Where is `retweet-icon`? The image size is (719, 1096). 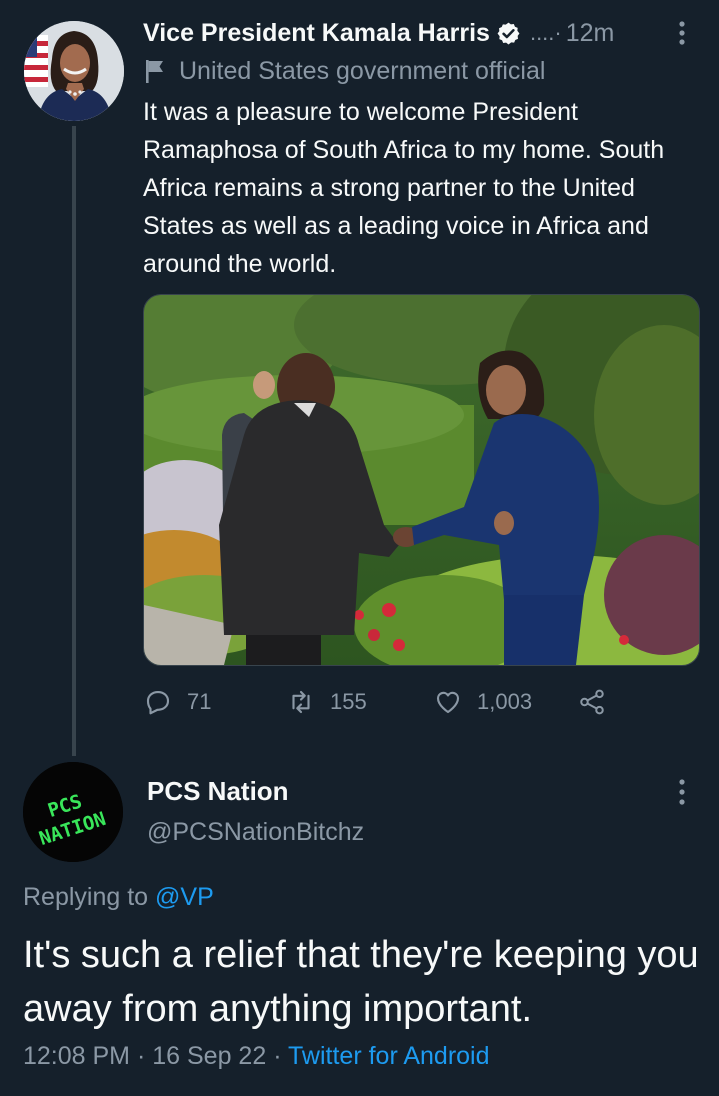 retweet-icon is located at coordinates (301, 702).